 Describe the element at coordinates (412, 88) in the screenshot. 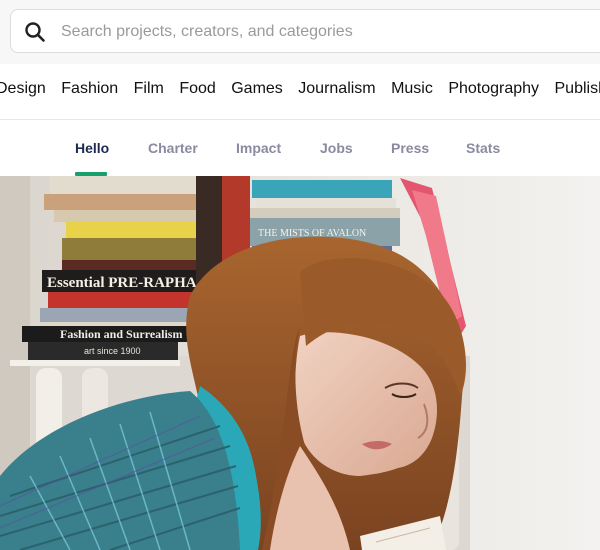

I see `category-music: Music` at that location.